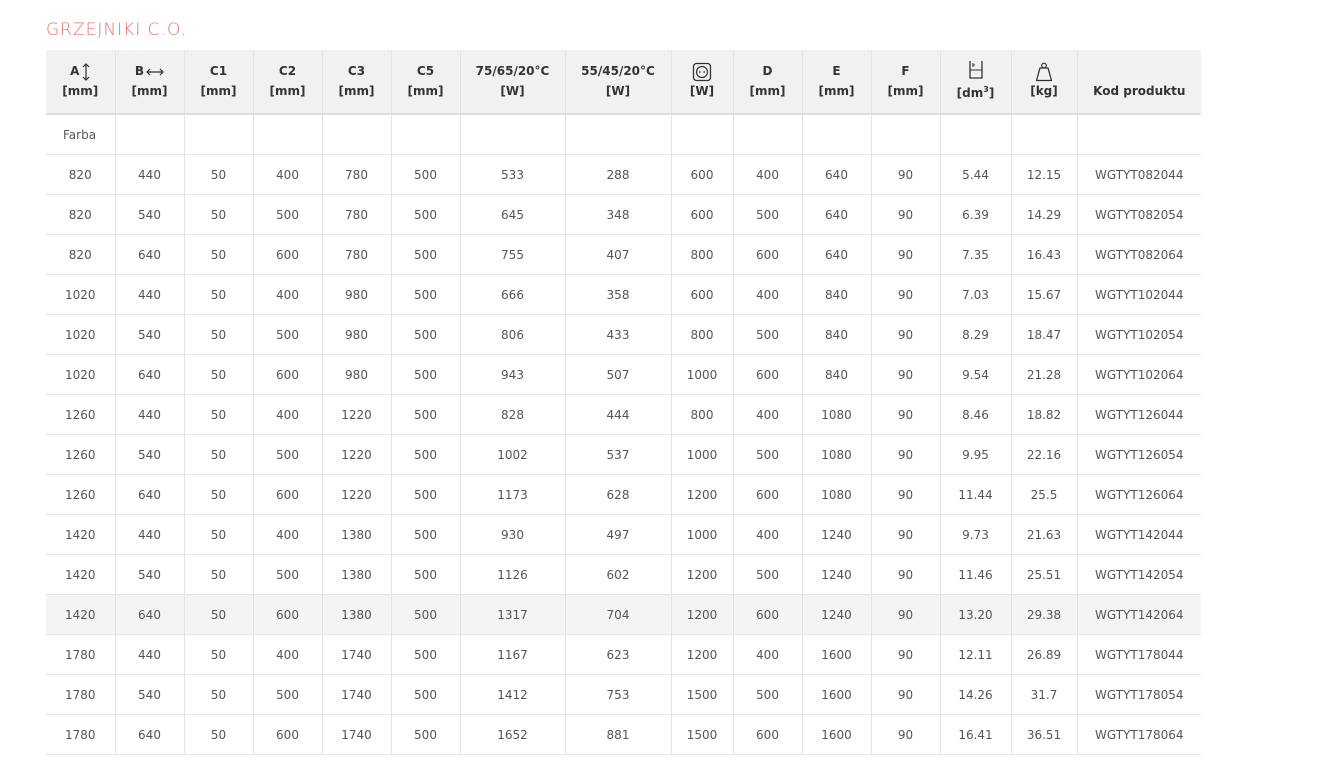  Describe the element at coordinates (618, 534) in the screenshot. I see `cell-output-55: 497` at that location.